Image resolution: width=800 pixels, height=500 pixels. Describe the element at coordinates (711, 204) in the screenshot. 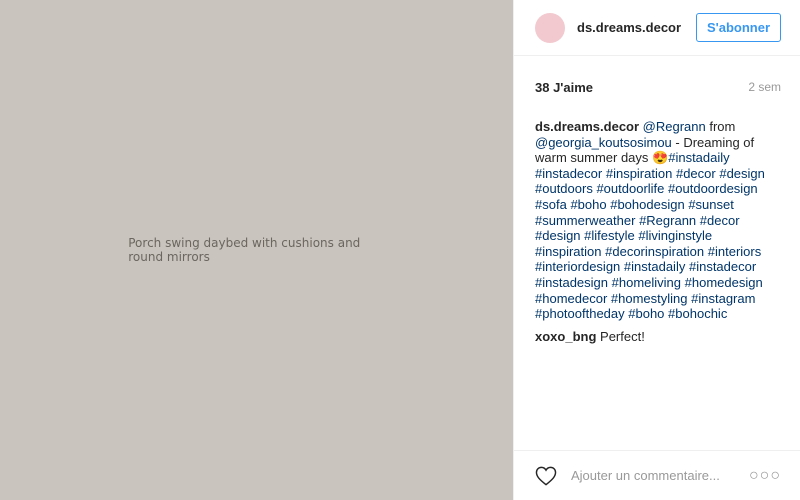

I see `caption-link: #sunset` at that location.